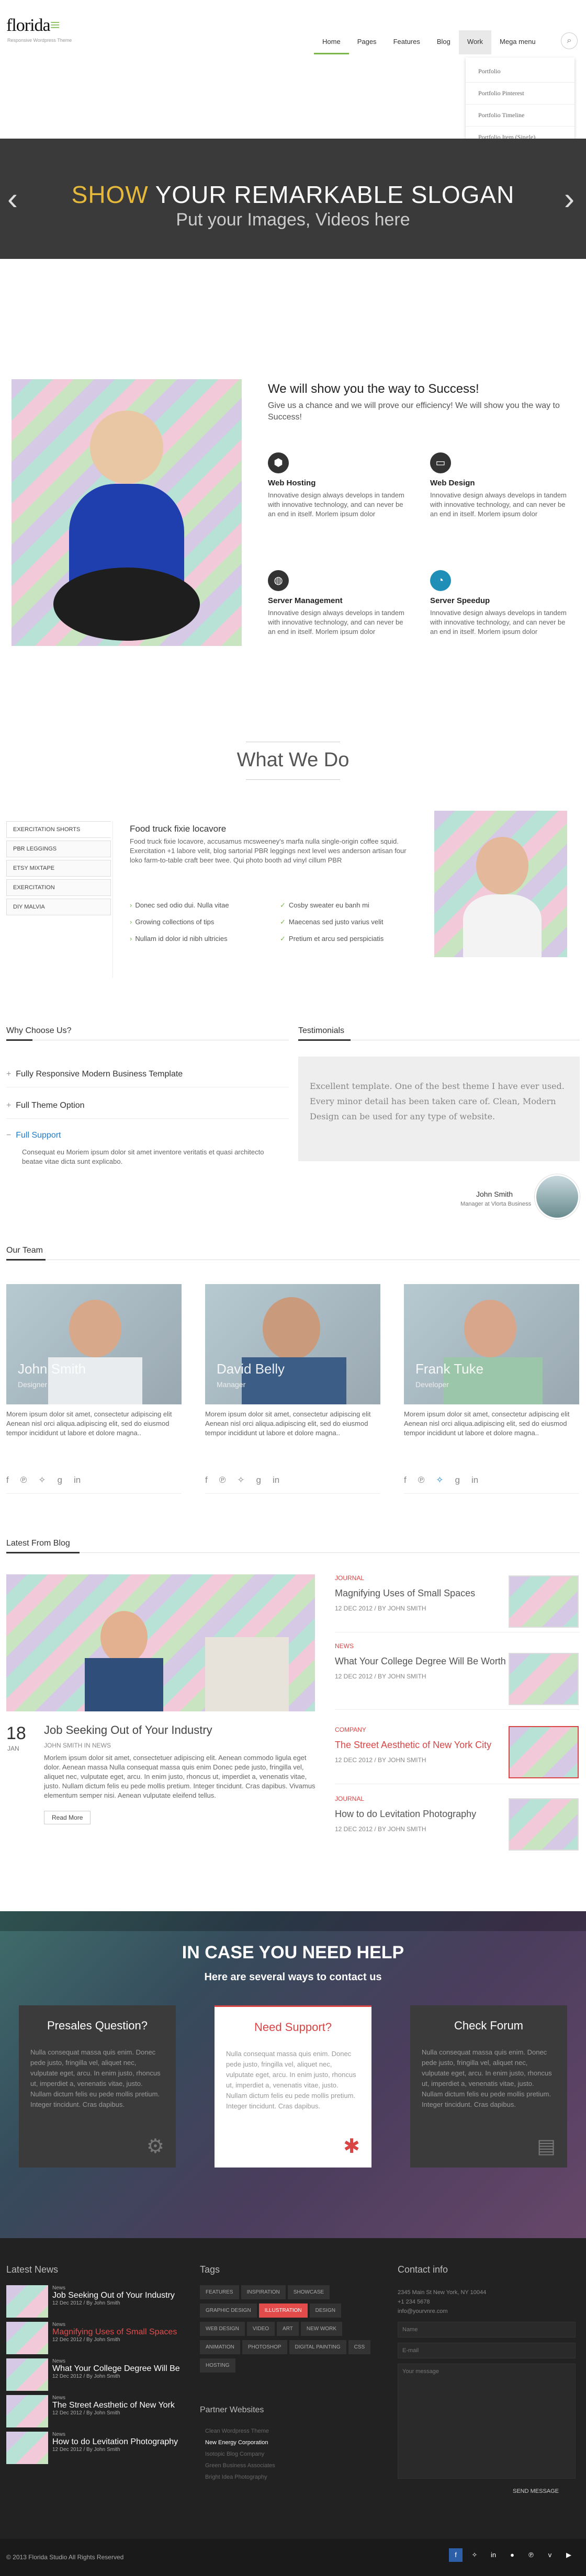 The image size is (586, 2576). What do you see at coordinates (367, 42) in the screenshot?
I see `nav-pages: Pages` at bounding box center [367, 42].